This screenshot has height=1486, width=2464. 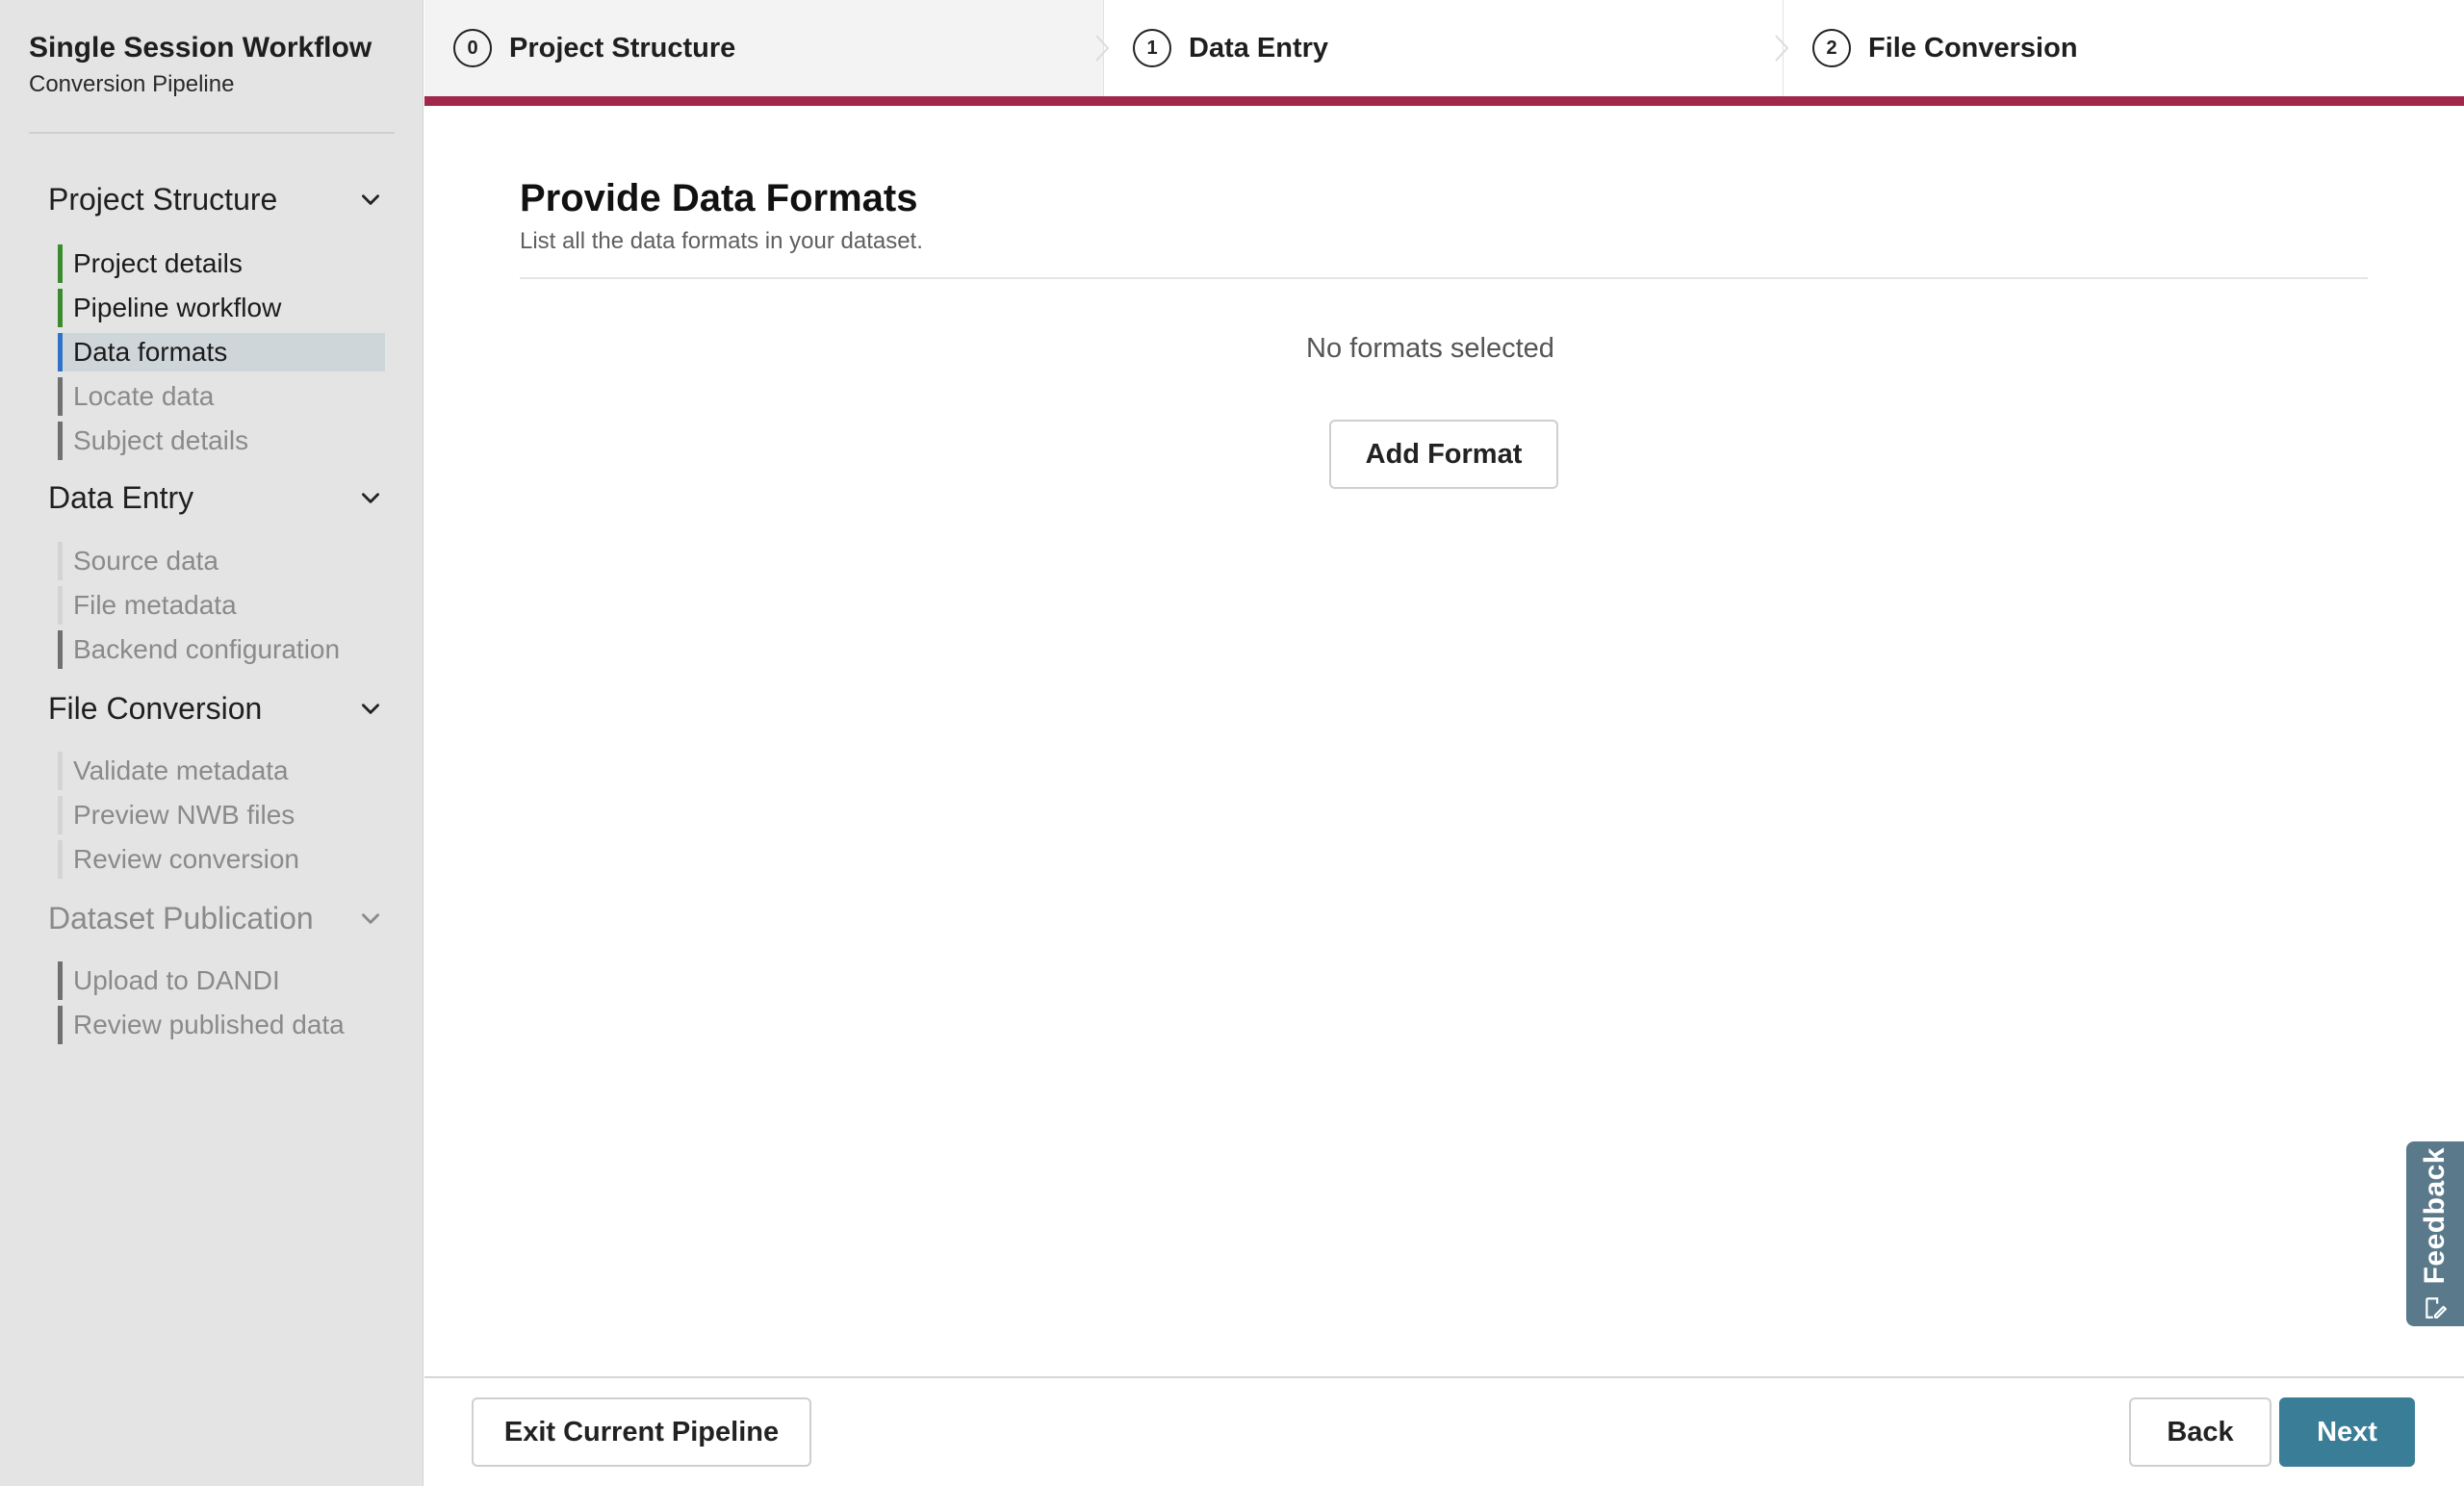 I want to click on feedback-tab: Feedback, so click(x=2435, y=1234).